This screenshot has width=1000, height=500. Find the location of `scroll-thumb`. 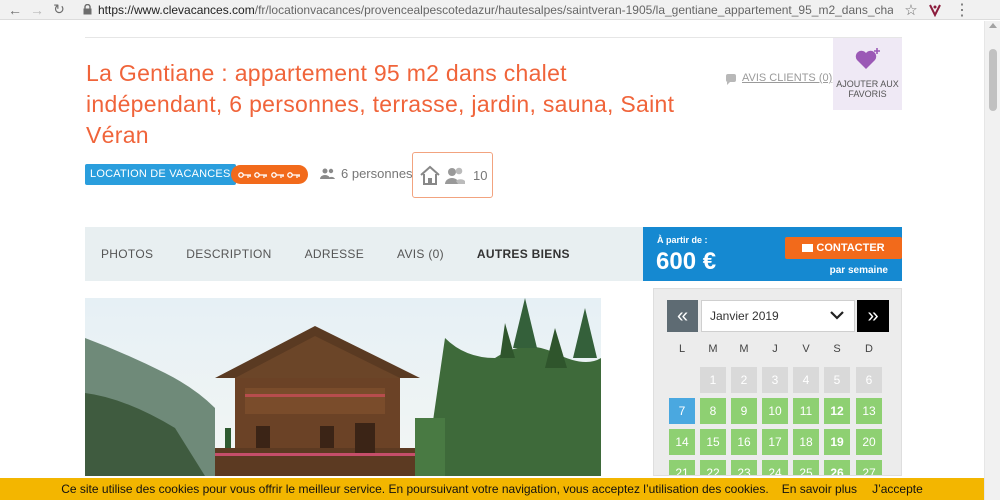

scroll-thumb is located at coordinates (993, 80).